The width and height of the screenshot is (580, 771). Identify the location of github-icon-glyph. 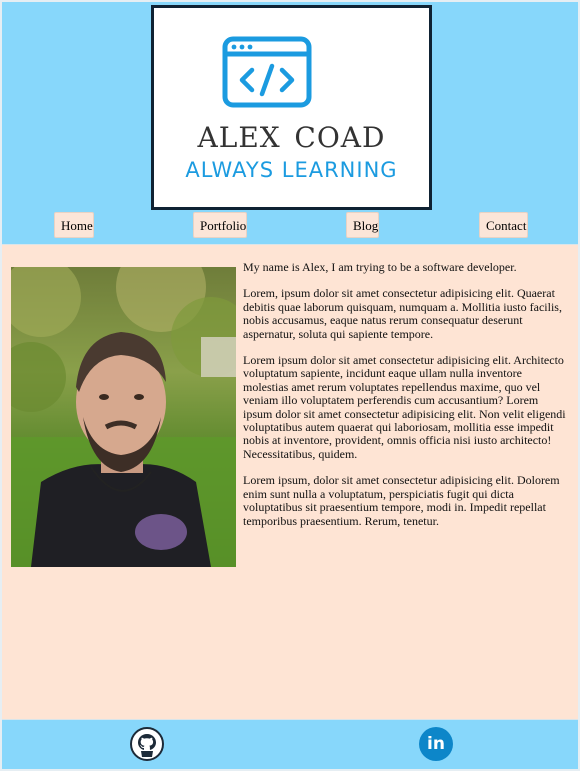
(147, 745).